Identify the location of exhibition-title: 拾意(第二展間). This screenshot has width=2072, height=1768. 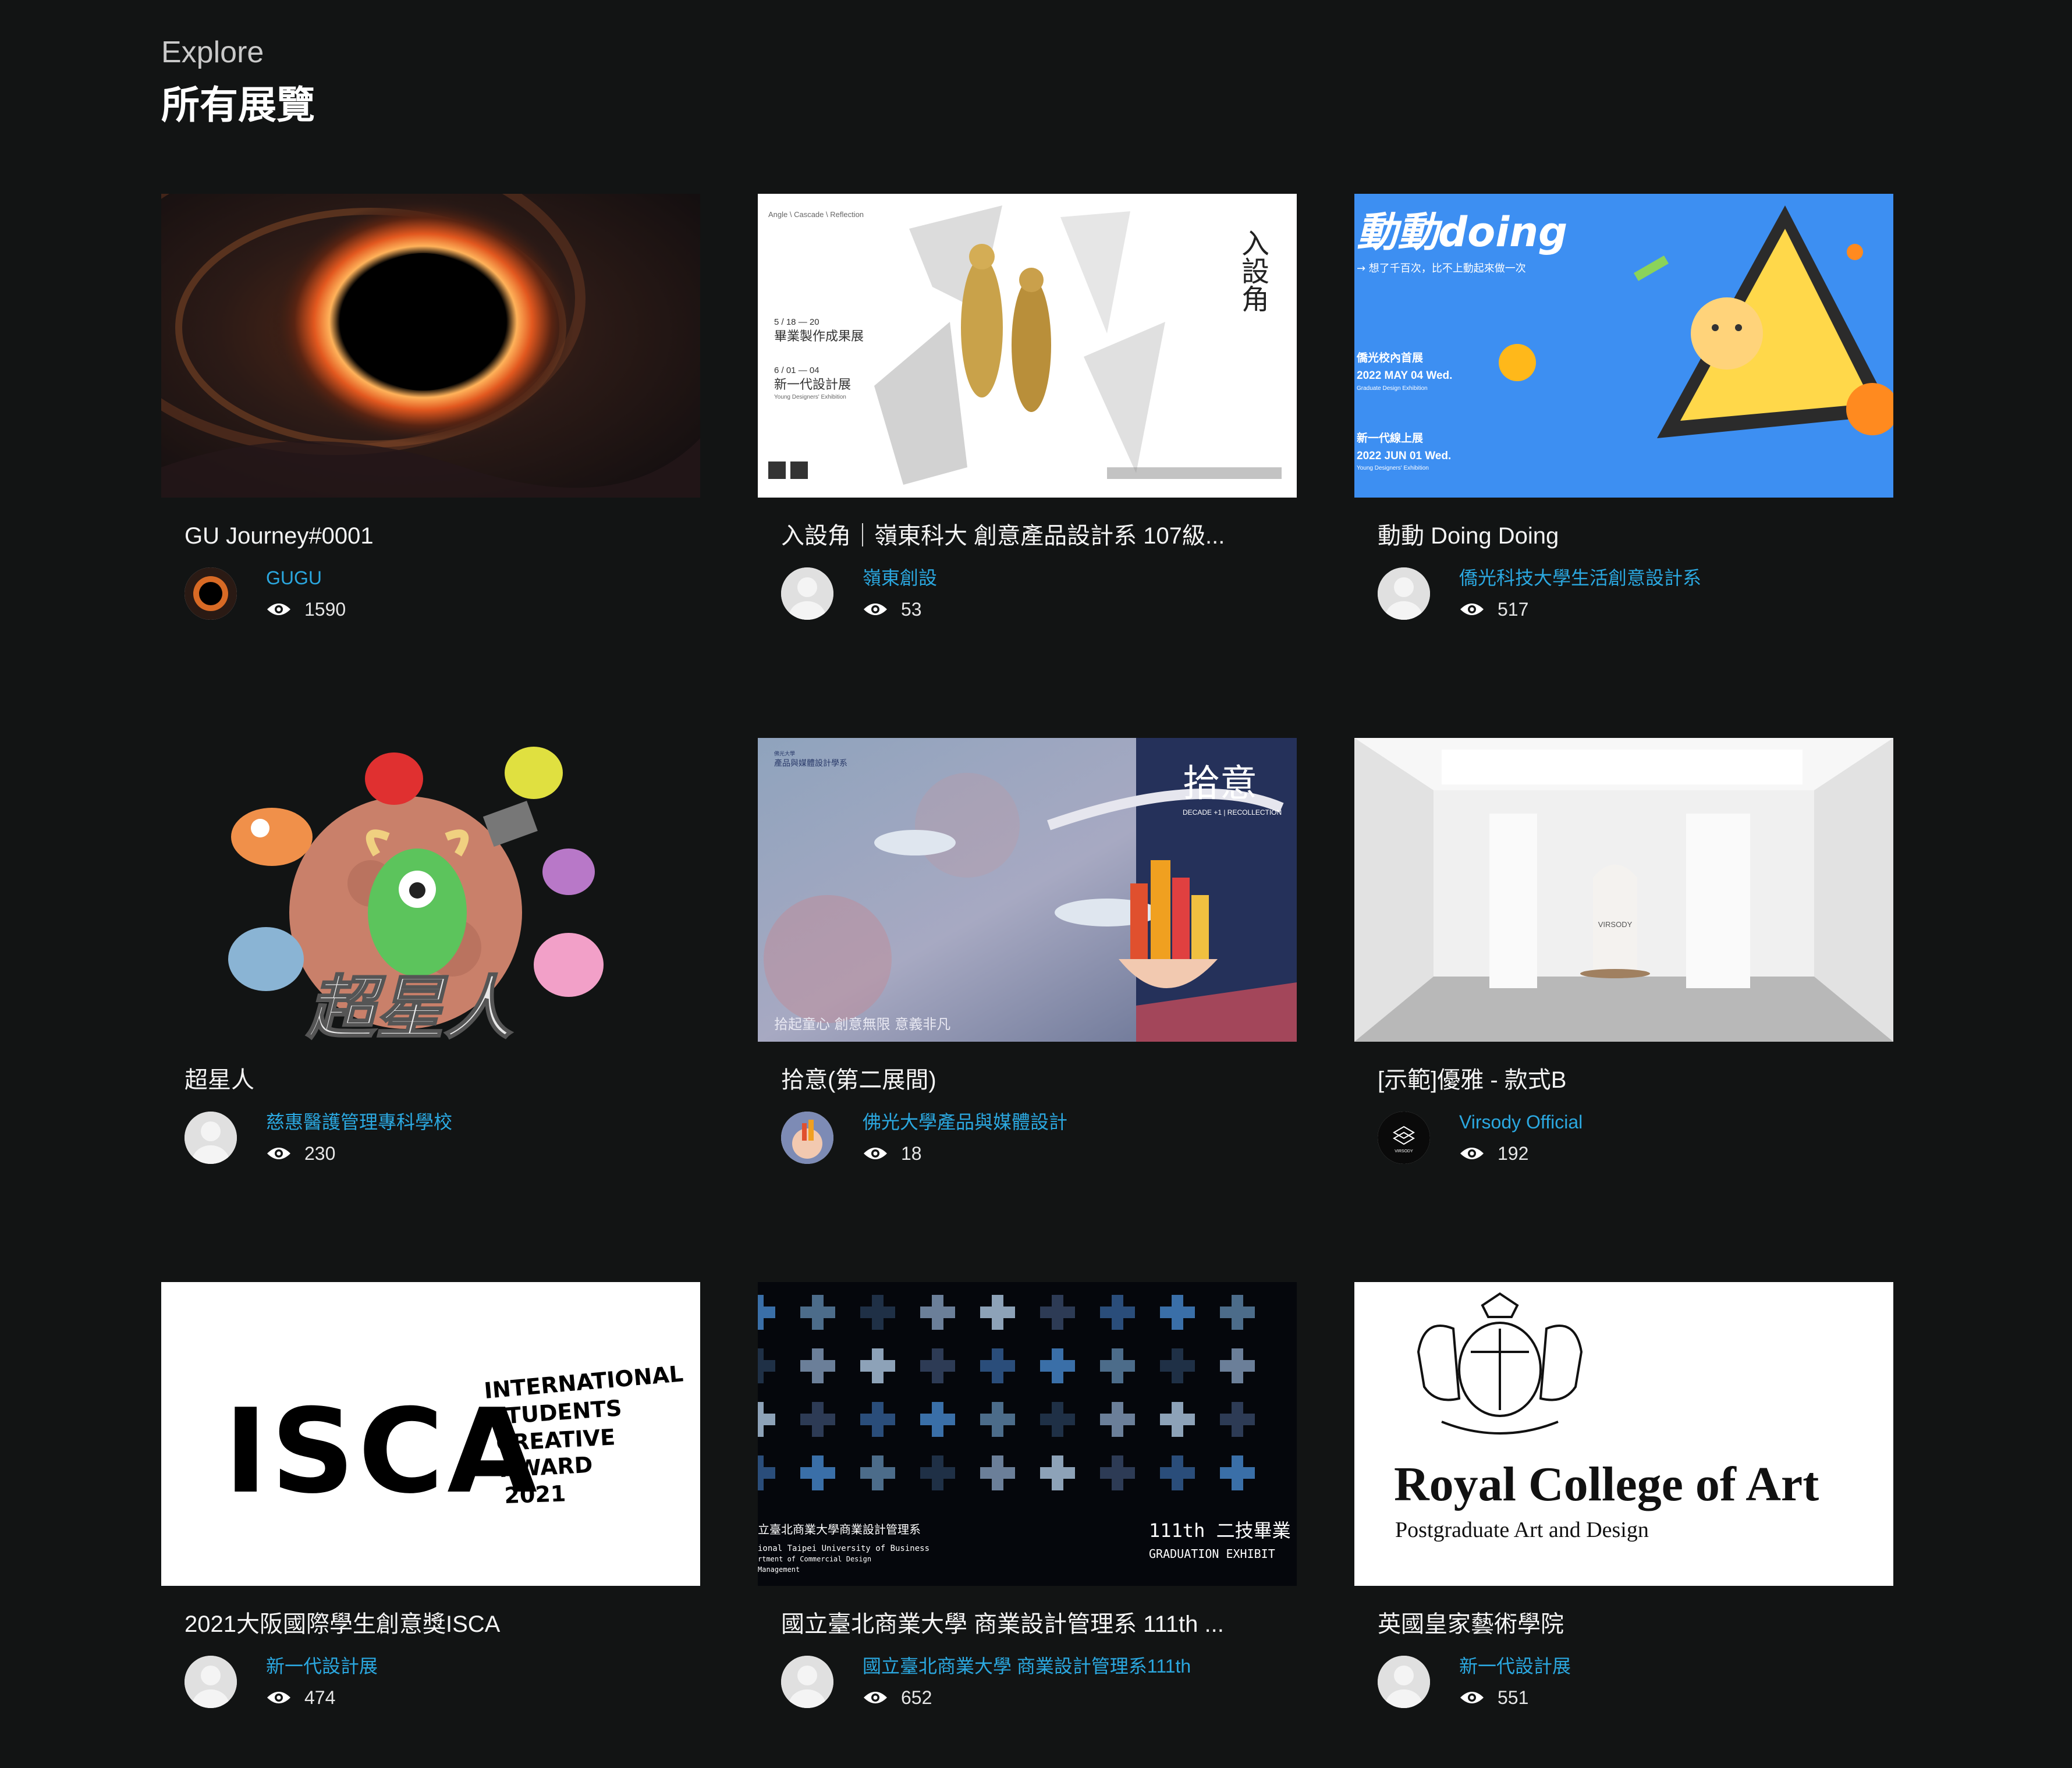
(1031, 1080).